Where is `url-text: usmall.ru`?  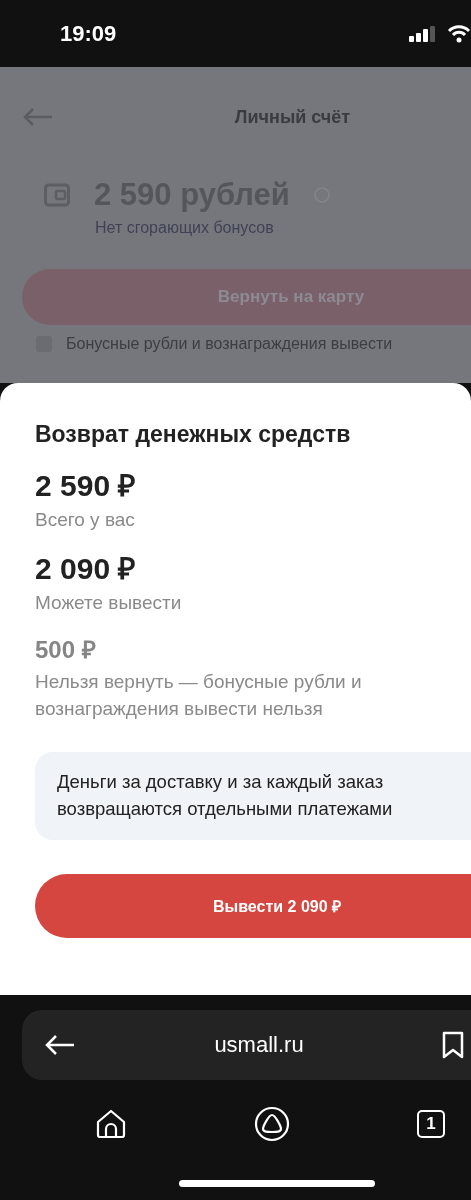
url-text: usmall.ru is located at coordinates (259, 1045).